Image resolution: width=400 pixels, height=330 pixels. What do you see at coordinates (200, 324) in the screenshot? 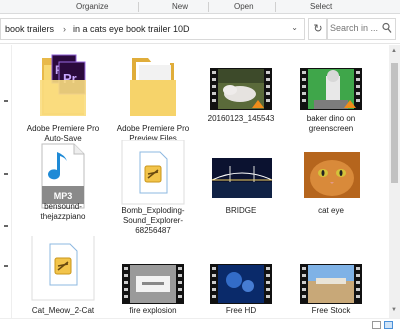
I see `status-bar` at bounding box center [200, 324].